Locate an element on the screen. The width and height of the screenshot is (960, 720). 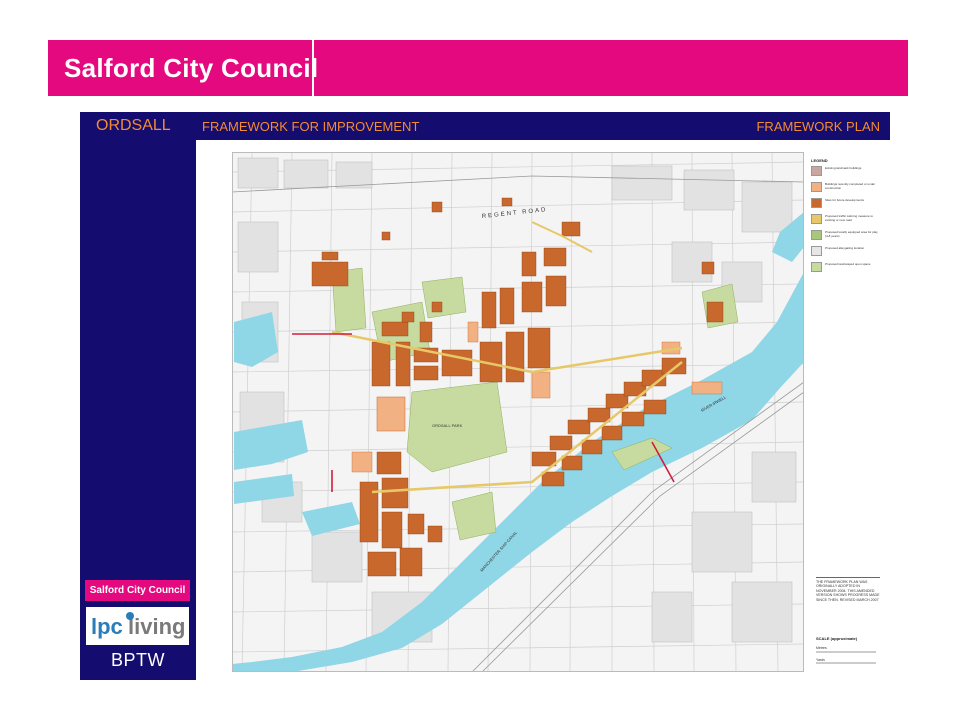
ordsall-park-label: ORDSALL PARK is located at coordinates (447, 425).